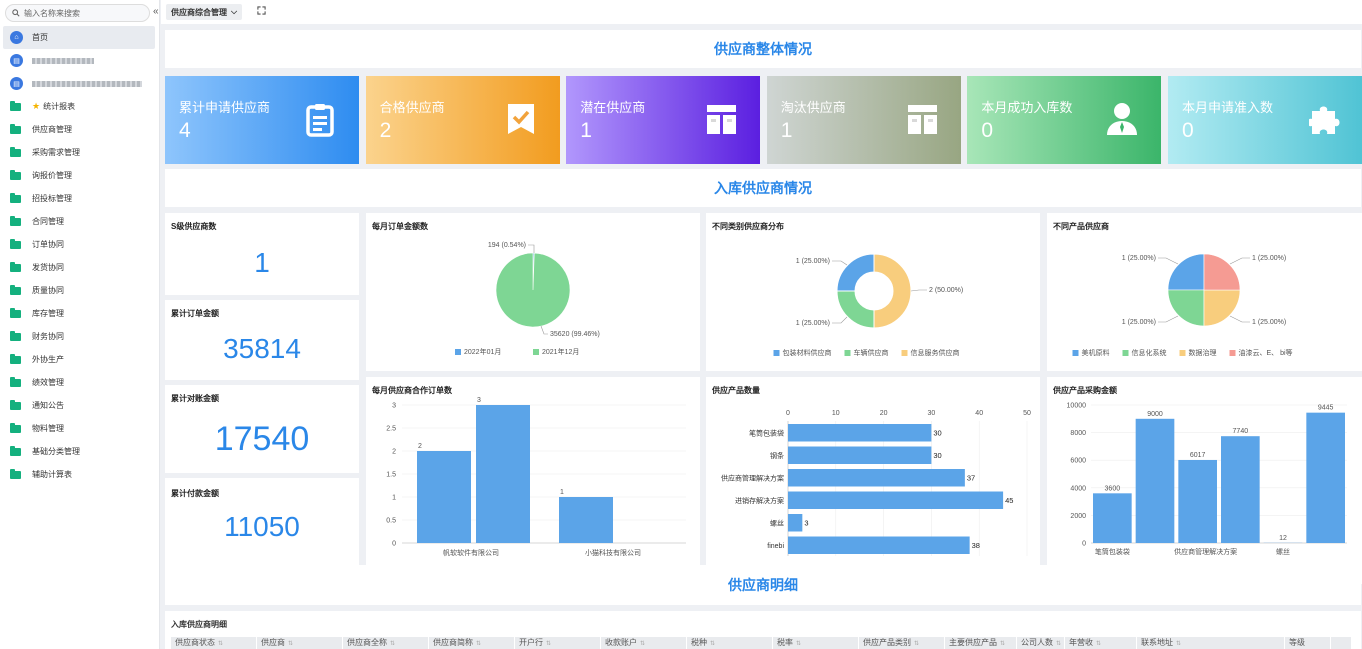 The width and height of the screenshot is (1362, 649). I want to click on table-column-header: 供应商全称 ⇅, so click(386, 643).